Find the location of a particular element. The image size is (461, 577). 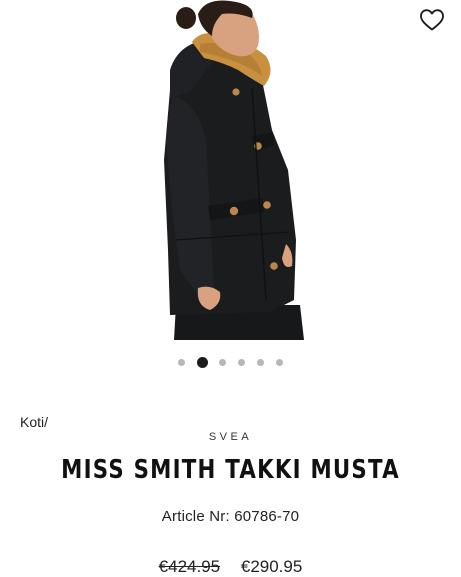

carousel-dot-active is located at coordinates (202, 362).